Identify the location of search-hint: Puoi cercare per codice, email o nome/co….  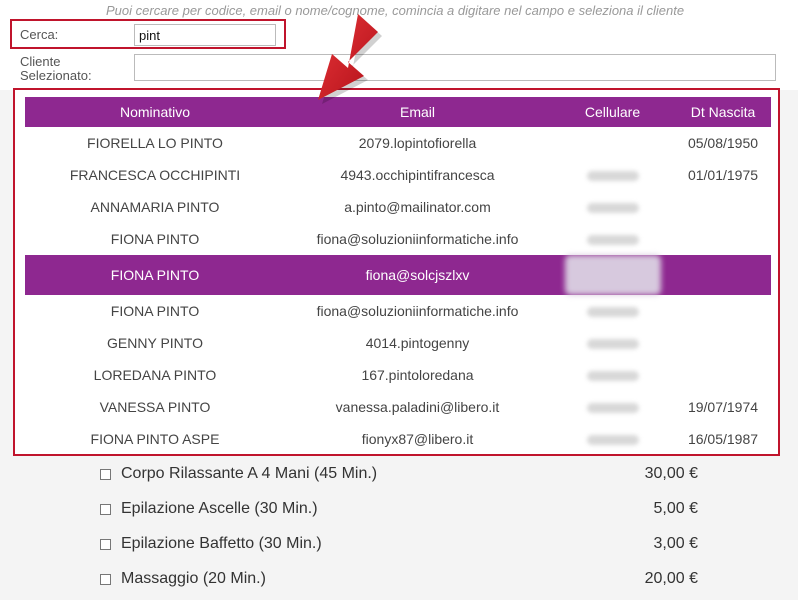
(395, 10).